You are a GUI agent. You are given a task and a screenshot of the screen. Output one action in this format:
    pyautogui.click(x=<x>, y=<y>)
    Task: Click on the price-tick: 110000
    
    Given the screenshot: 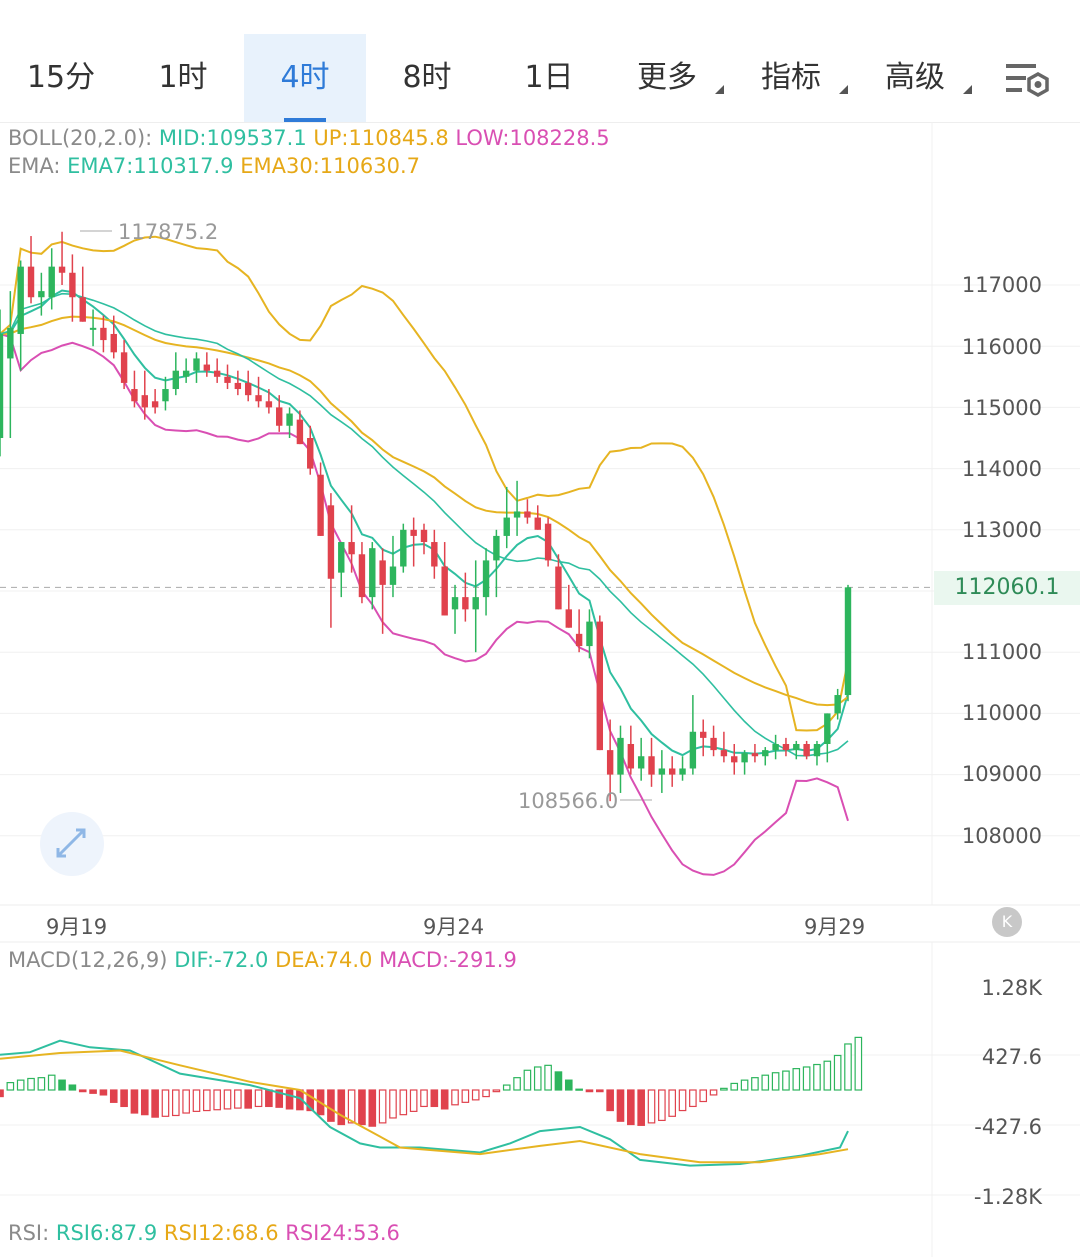 What is the action you would take?
    pyautogui.click(x=1001, y=713)
    